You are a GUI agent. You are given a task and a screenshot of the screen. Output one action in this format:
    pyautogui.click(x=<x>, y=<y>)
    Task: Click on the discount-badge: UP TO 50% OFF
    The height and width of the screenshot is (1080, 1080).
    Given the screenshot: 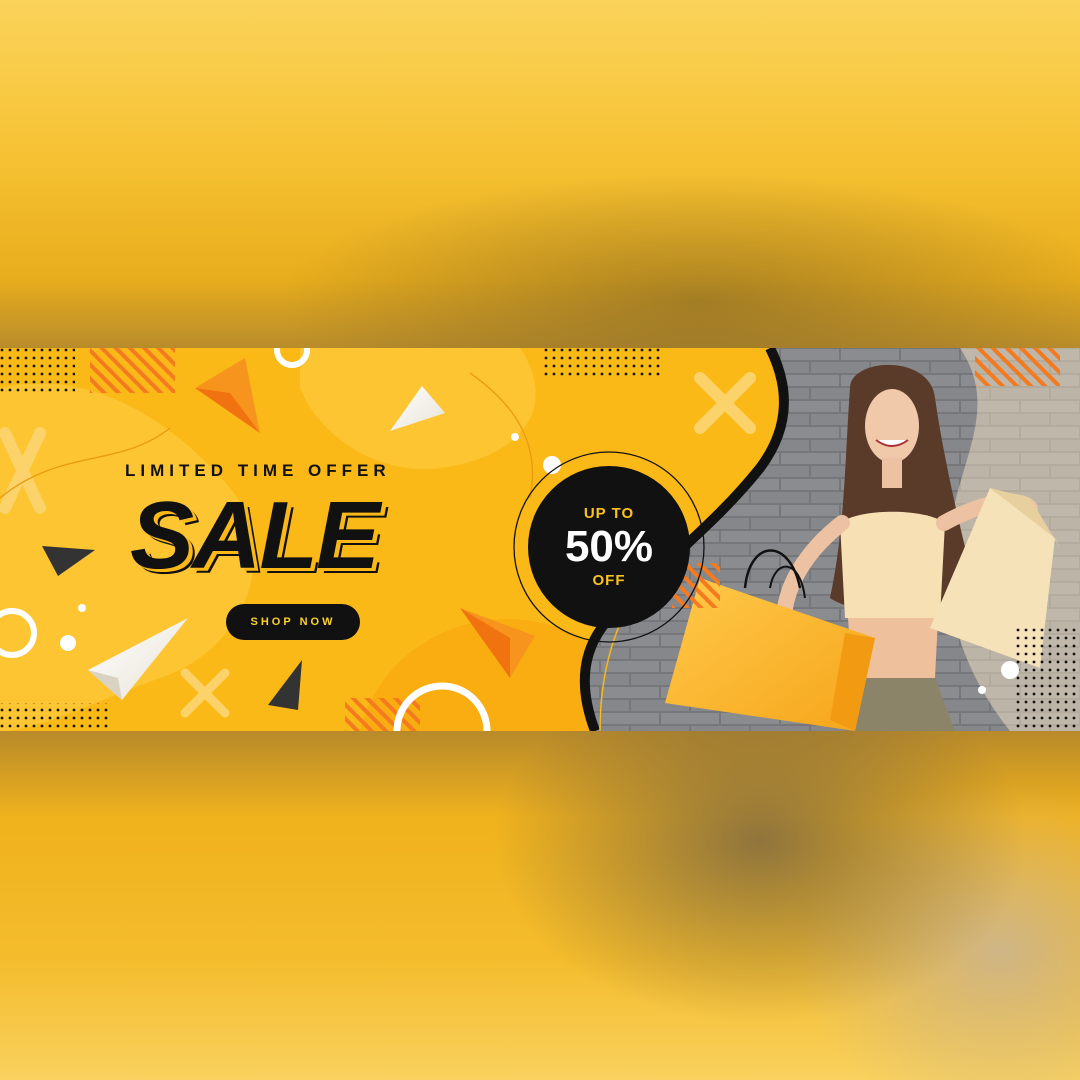 What is the action you would take?
    pyautogui.click(x=609, y=547)
    